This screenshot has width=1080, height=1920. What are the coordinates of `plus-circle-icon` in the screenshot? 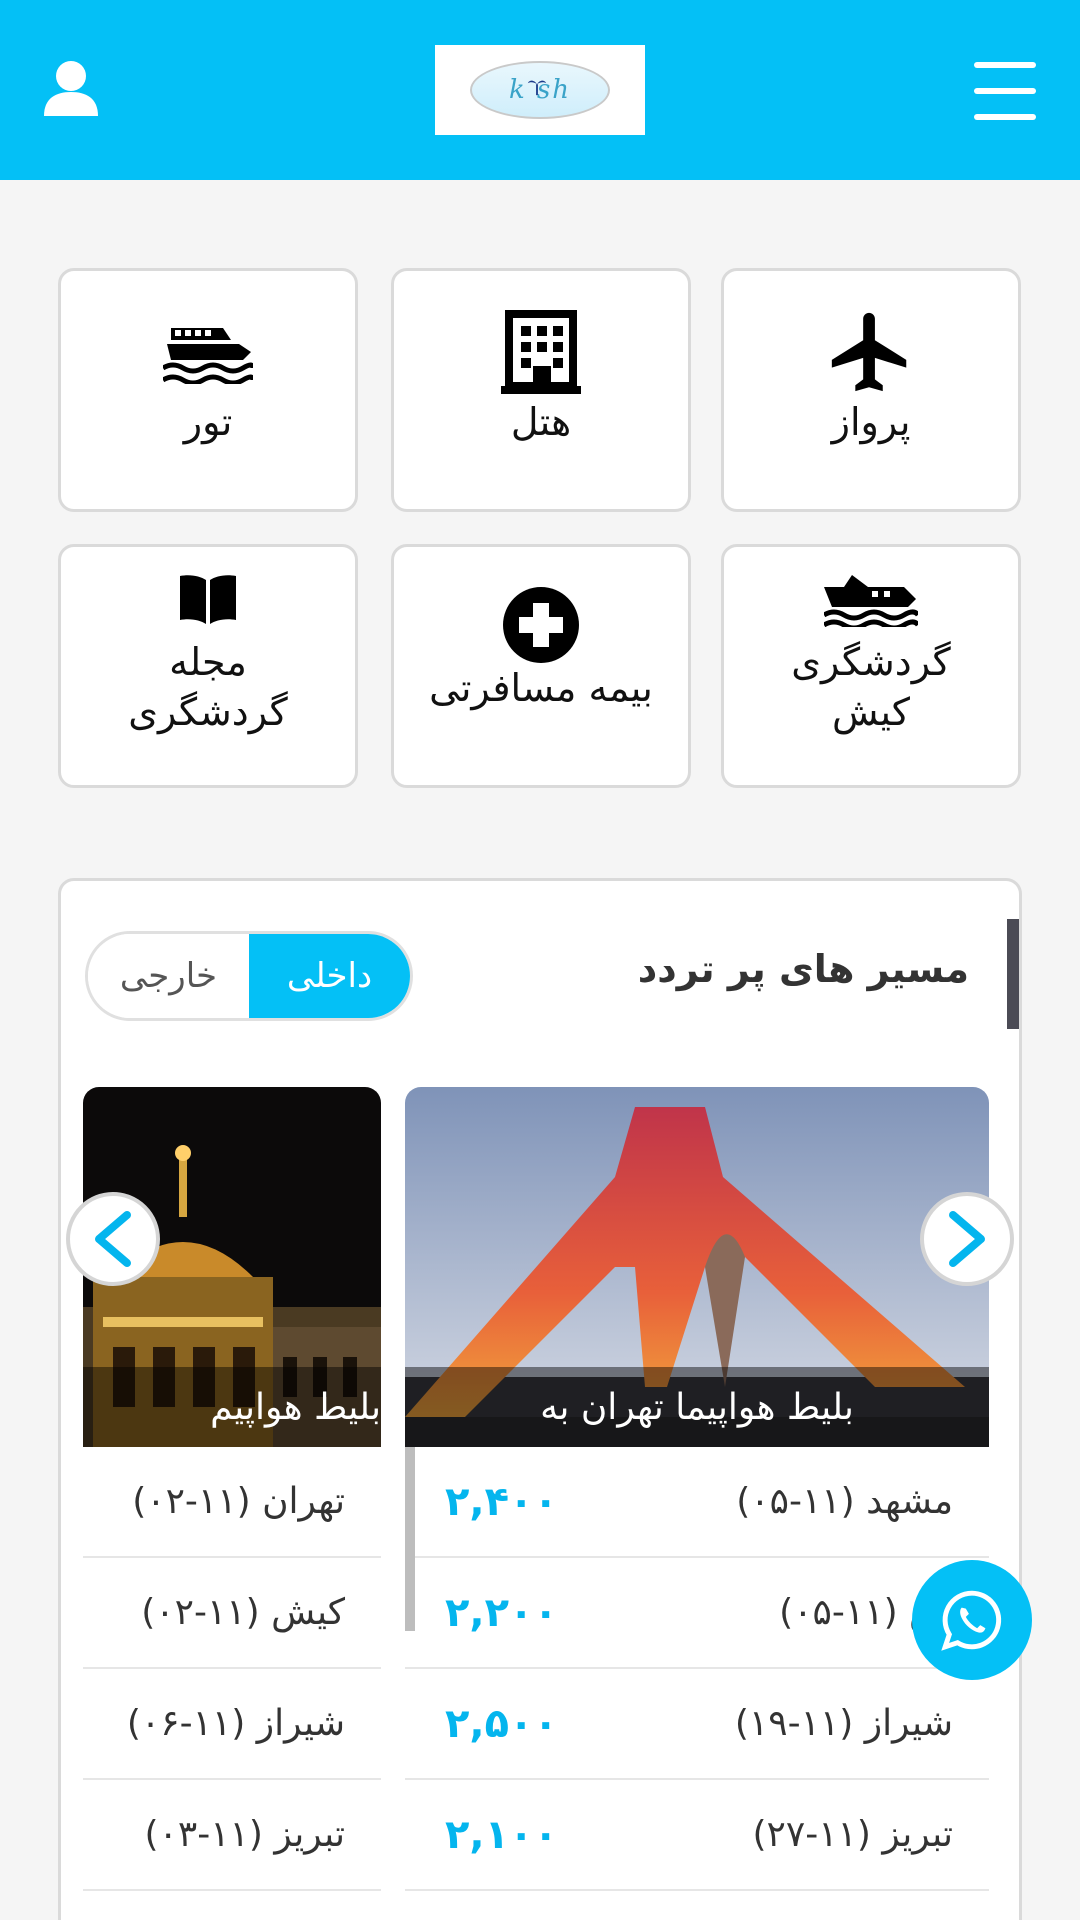 It's located at (541, 625).